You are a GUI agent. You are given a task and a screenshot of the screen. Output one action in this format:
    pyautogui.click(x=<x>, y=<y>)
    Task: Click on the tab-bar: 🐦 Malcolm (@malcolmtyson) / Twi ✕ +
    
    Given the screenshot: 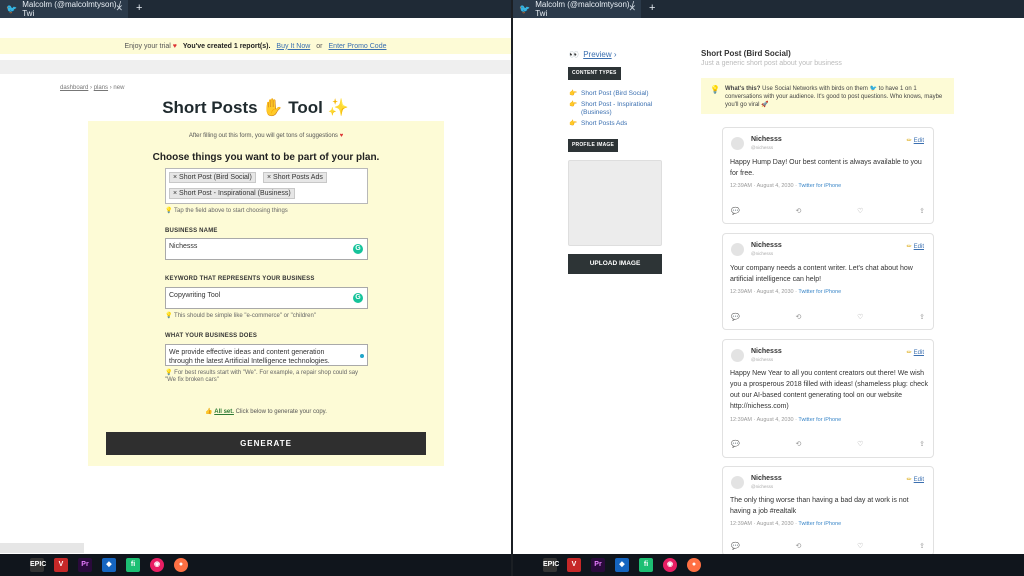 What is the action you would take?
    pyautogui.click(x=768, y=9)
    